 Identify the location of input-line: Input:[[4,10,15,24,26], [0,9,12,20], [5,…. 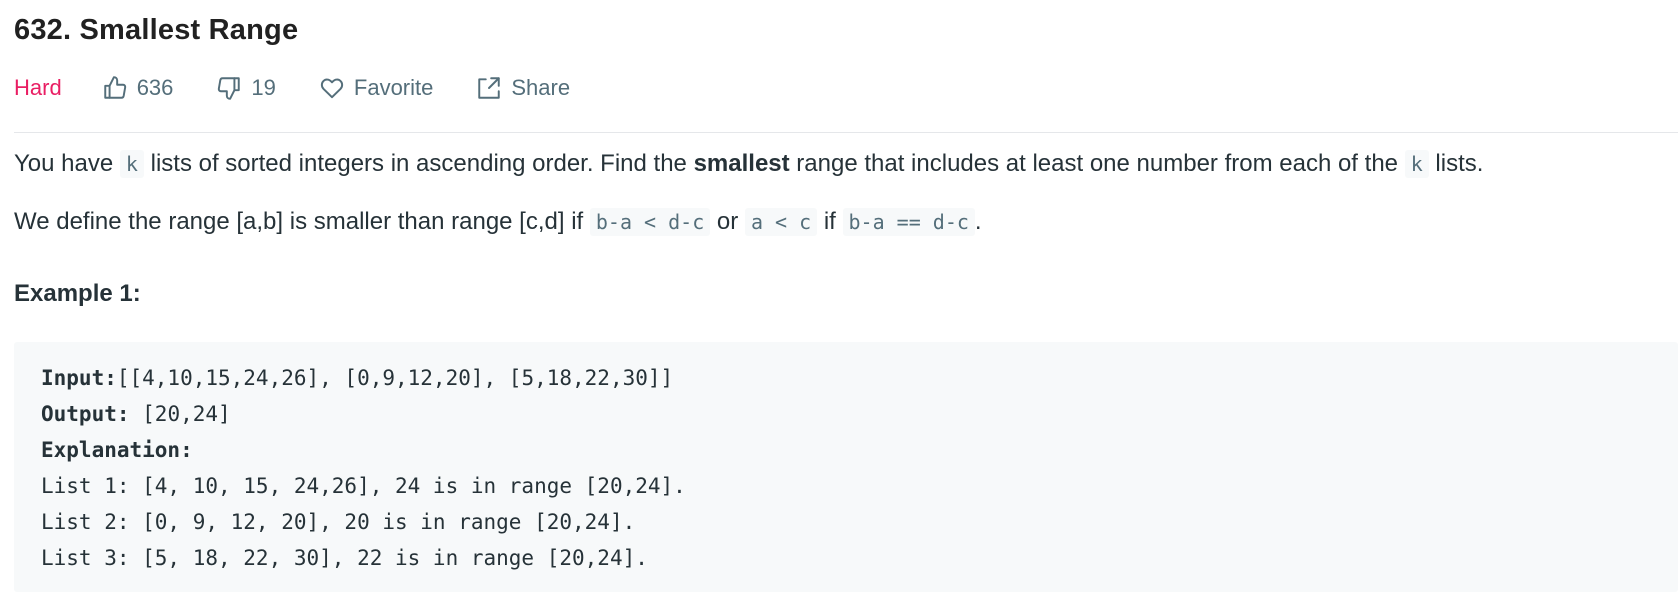
(363, 378).